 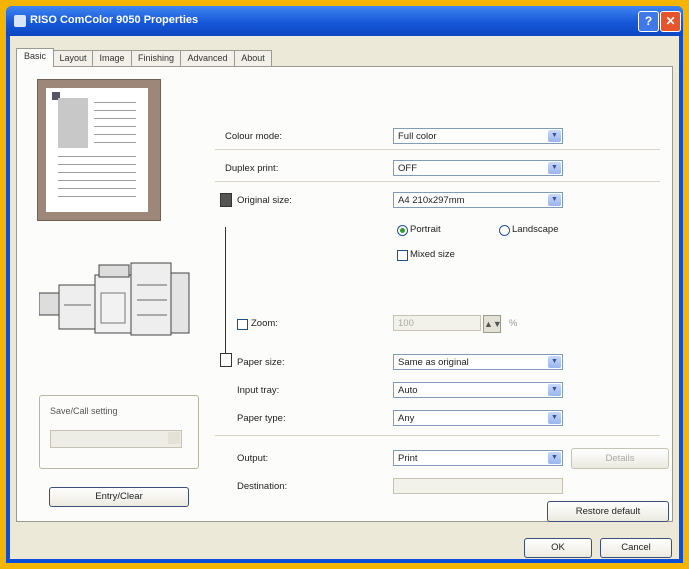 I want to click on zoom-unit: %, so click(x=513, y=323).